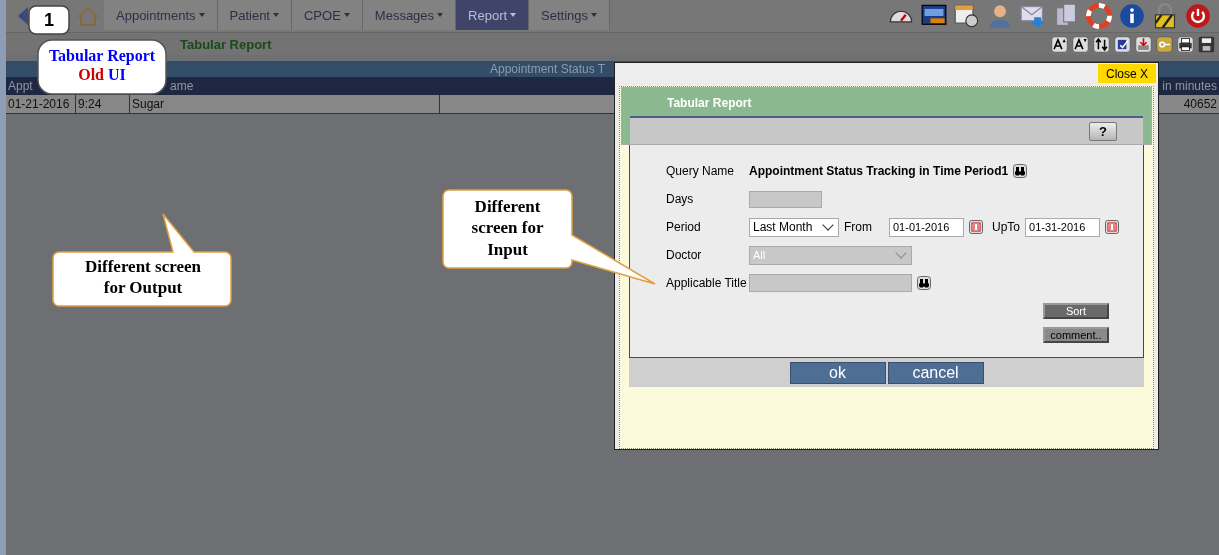  What do you see at coordinates (182, 86) in the screenshot?
I see `column-header: ame` at bounding box center [182, 86].